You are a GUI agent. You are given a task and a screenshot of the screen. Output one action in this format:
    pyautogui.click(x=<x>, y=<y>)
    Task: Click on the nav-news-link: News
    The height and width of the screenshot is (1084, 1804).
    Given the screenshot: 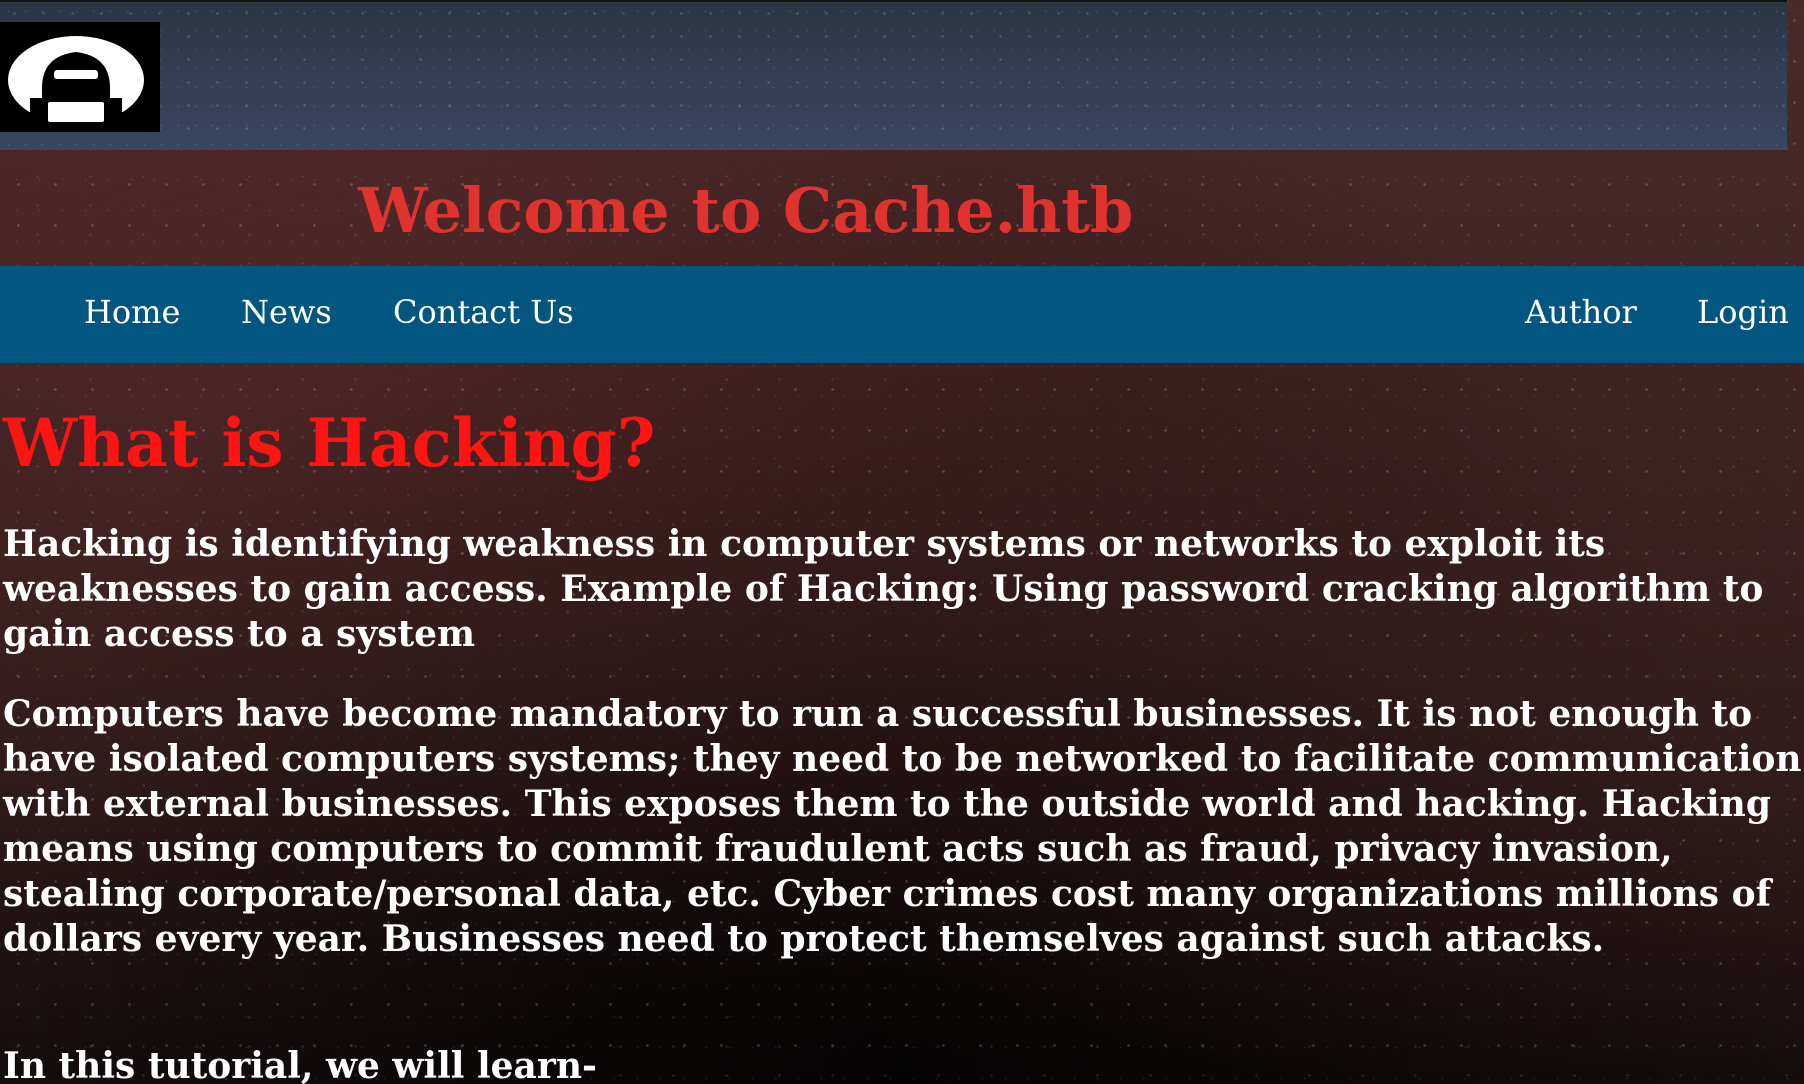 What is the action you would take?
    pyautogui.click(x=286, y=314)
    